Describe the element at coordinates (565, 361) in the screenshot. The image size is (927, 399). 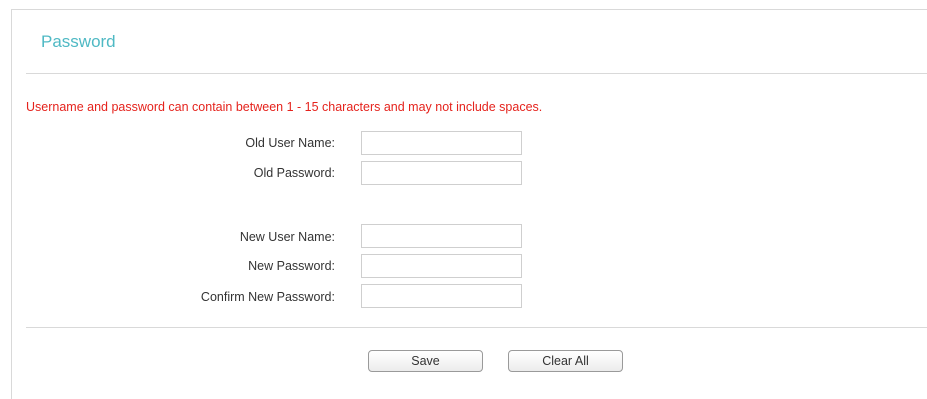
I see `clear-all-button: Clear All` at that location.